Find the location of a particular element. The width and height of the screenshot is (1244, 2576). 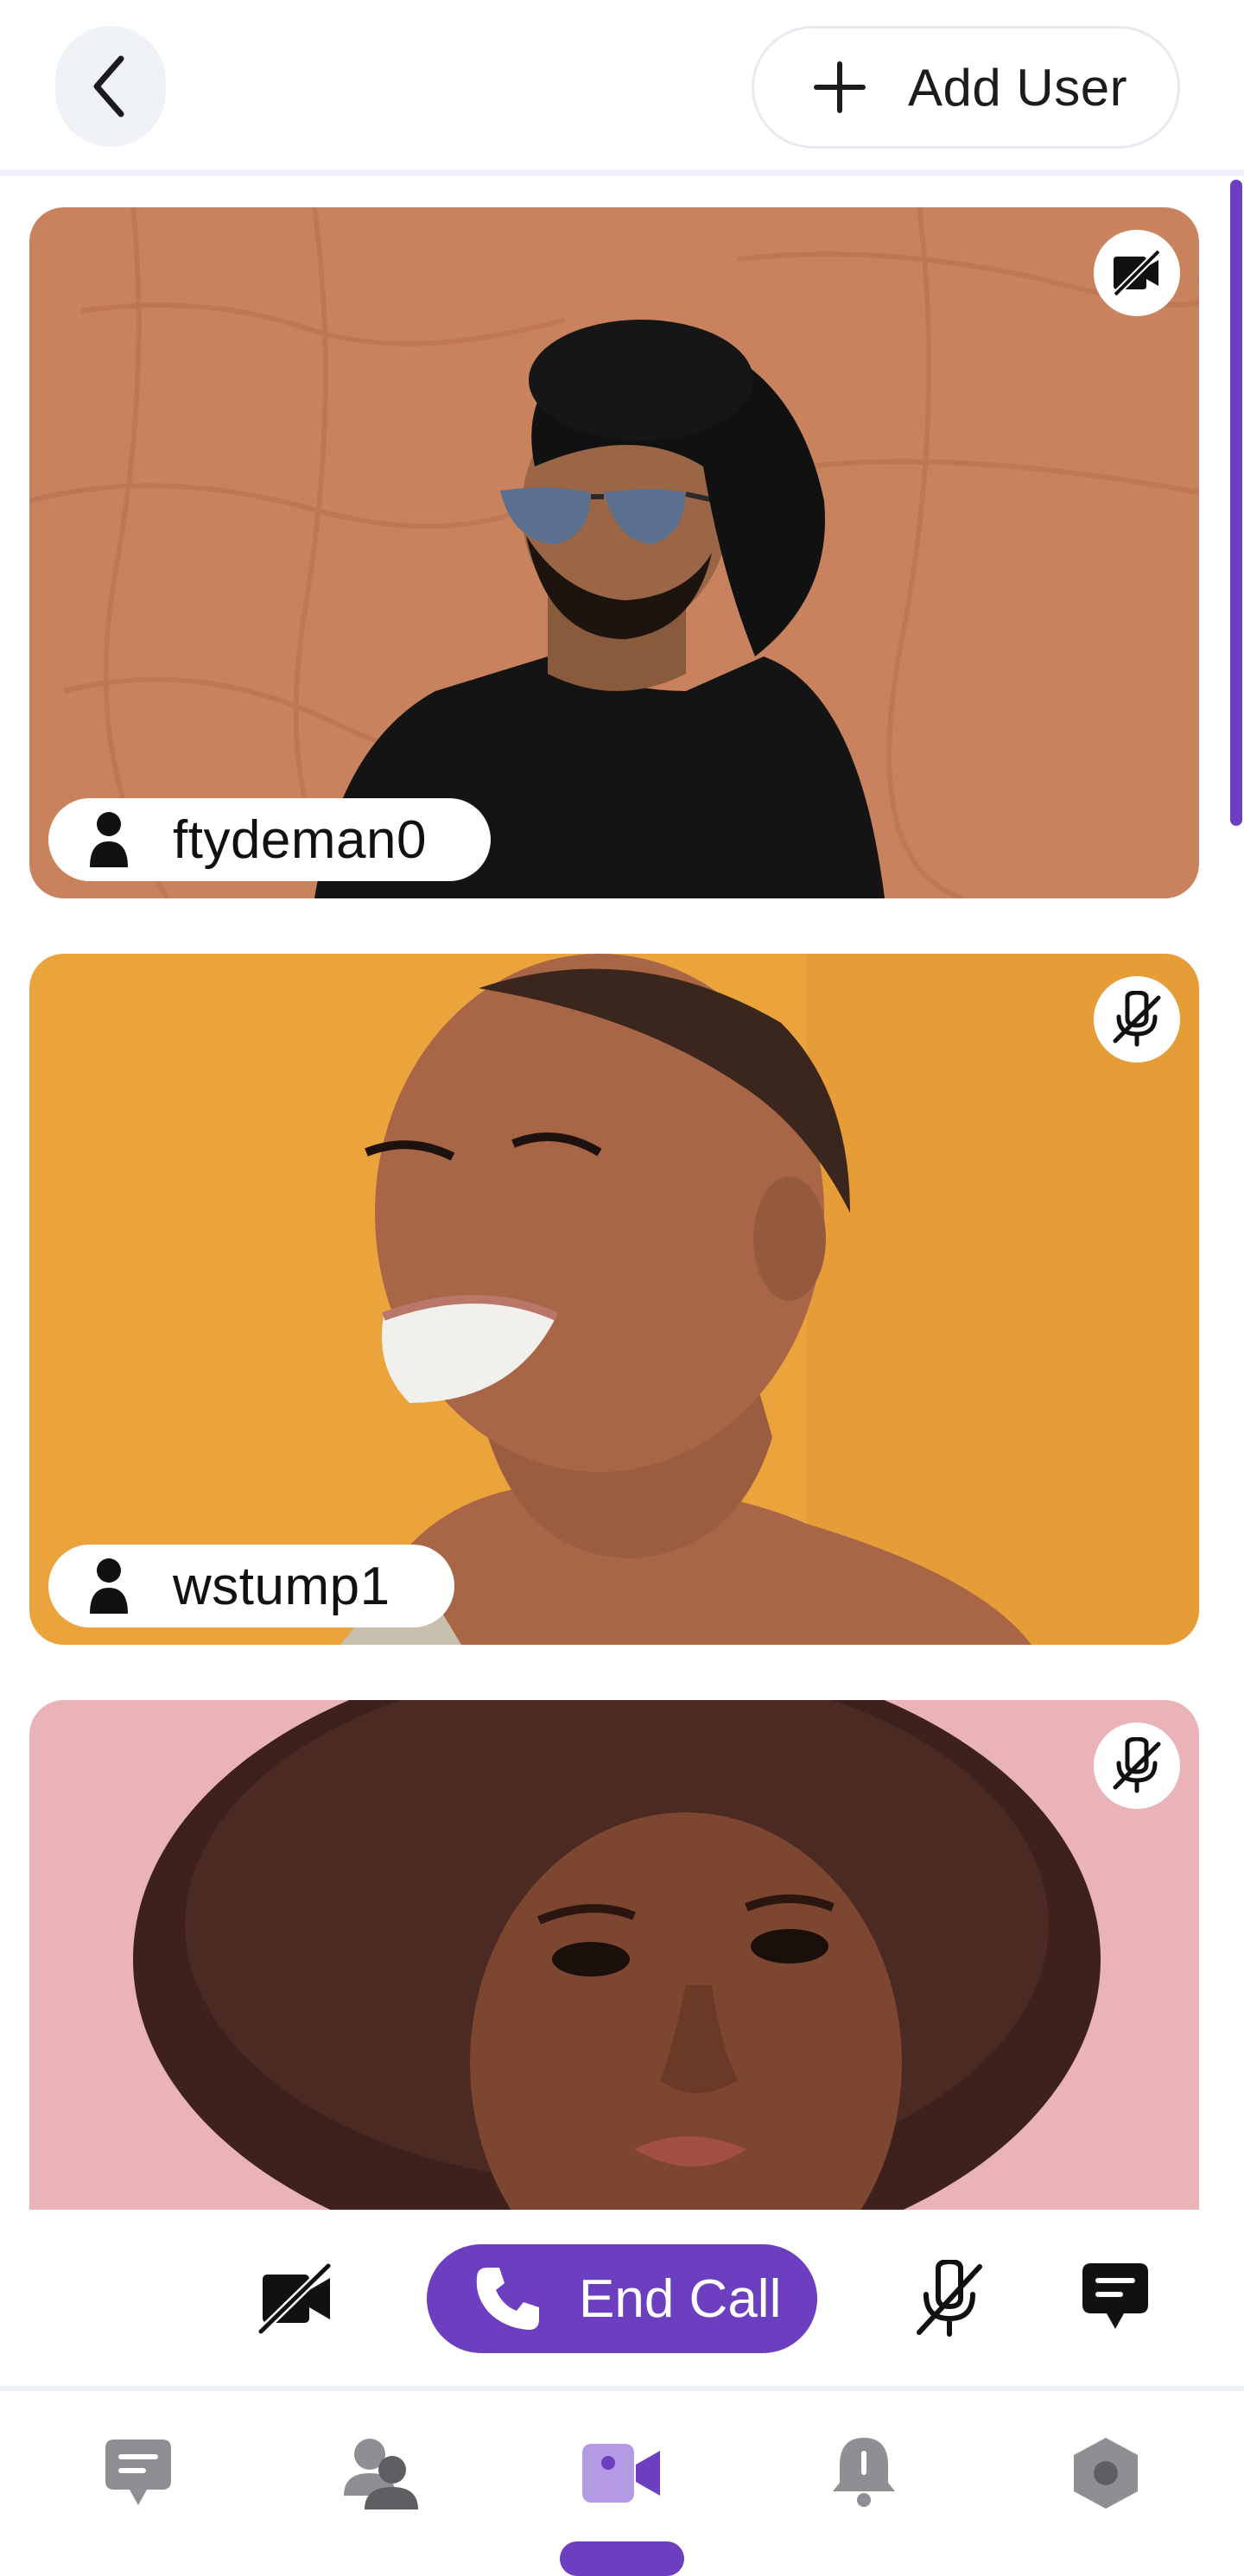

nav-item-settings is located at coordinates (1106, 2473).